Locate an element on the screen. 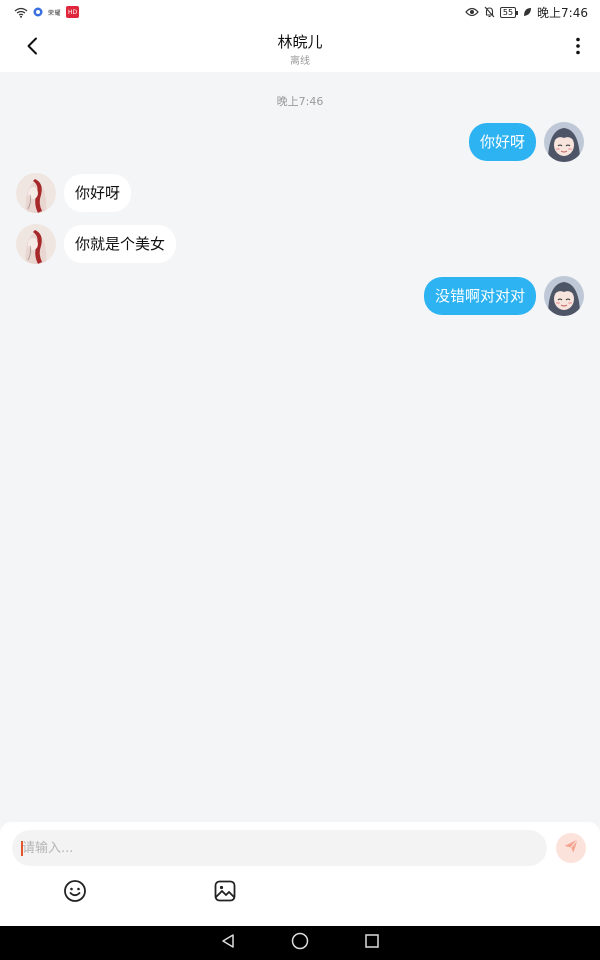  system-nav-bar is located at coordinates (300, 943).